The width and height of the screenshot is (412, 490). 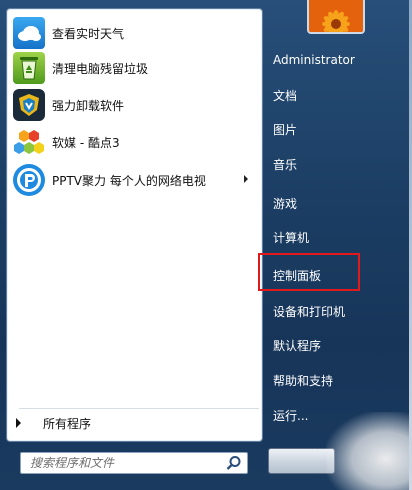 I want to click on program-label: 软媒 - 酷点3, so click(x=86, y=142).